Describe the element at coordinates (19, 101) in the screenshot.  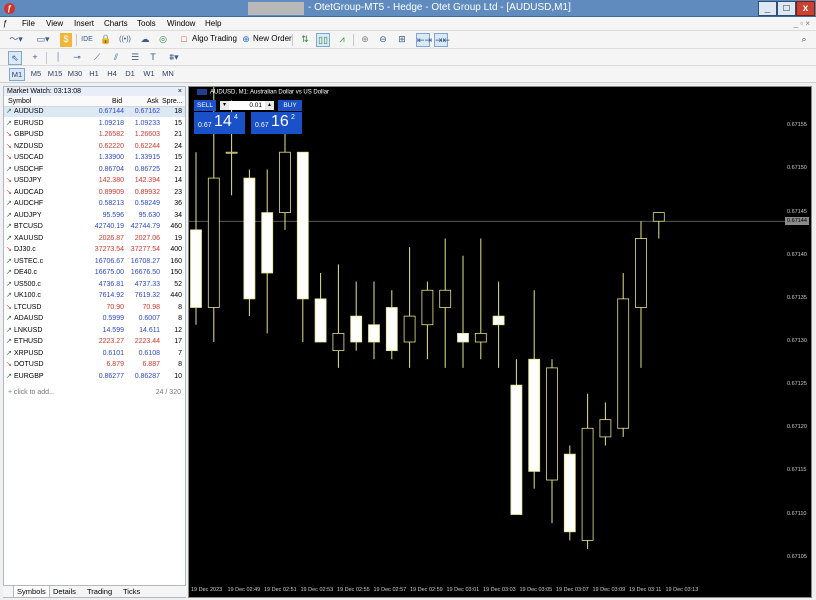
I see `col-symbol: Symbol` at that location.